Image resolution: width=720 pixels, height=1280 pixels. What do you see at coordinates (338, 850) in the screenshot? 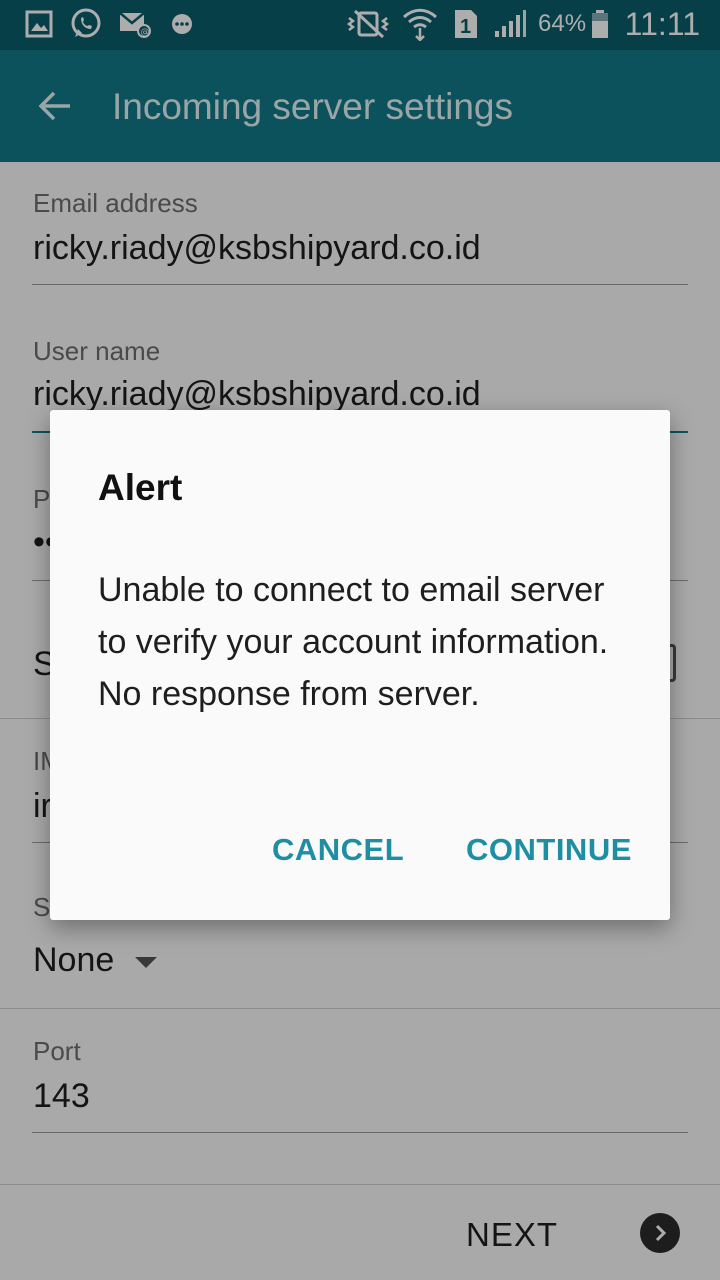
I see `cancel-button: CANCEL` at bounding box center [338, 850].